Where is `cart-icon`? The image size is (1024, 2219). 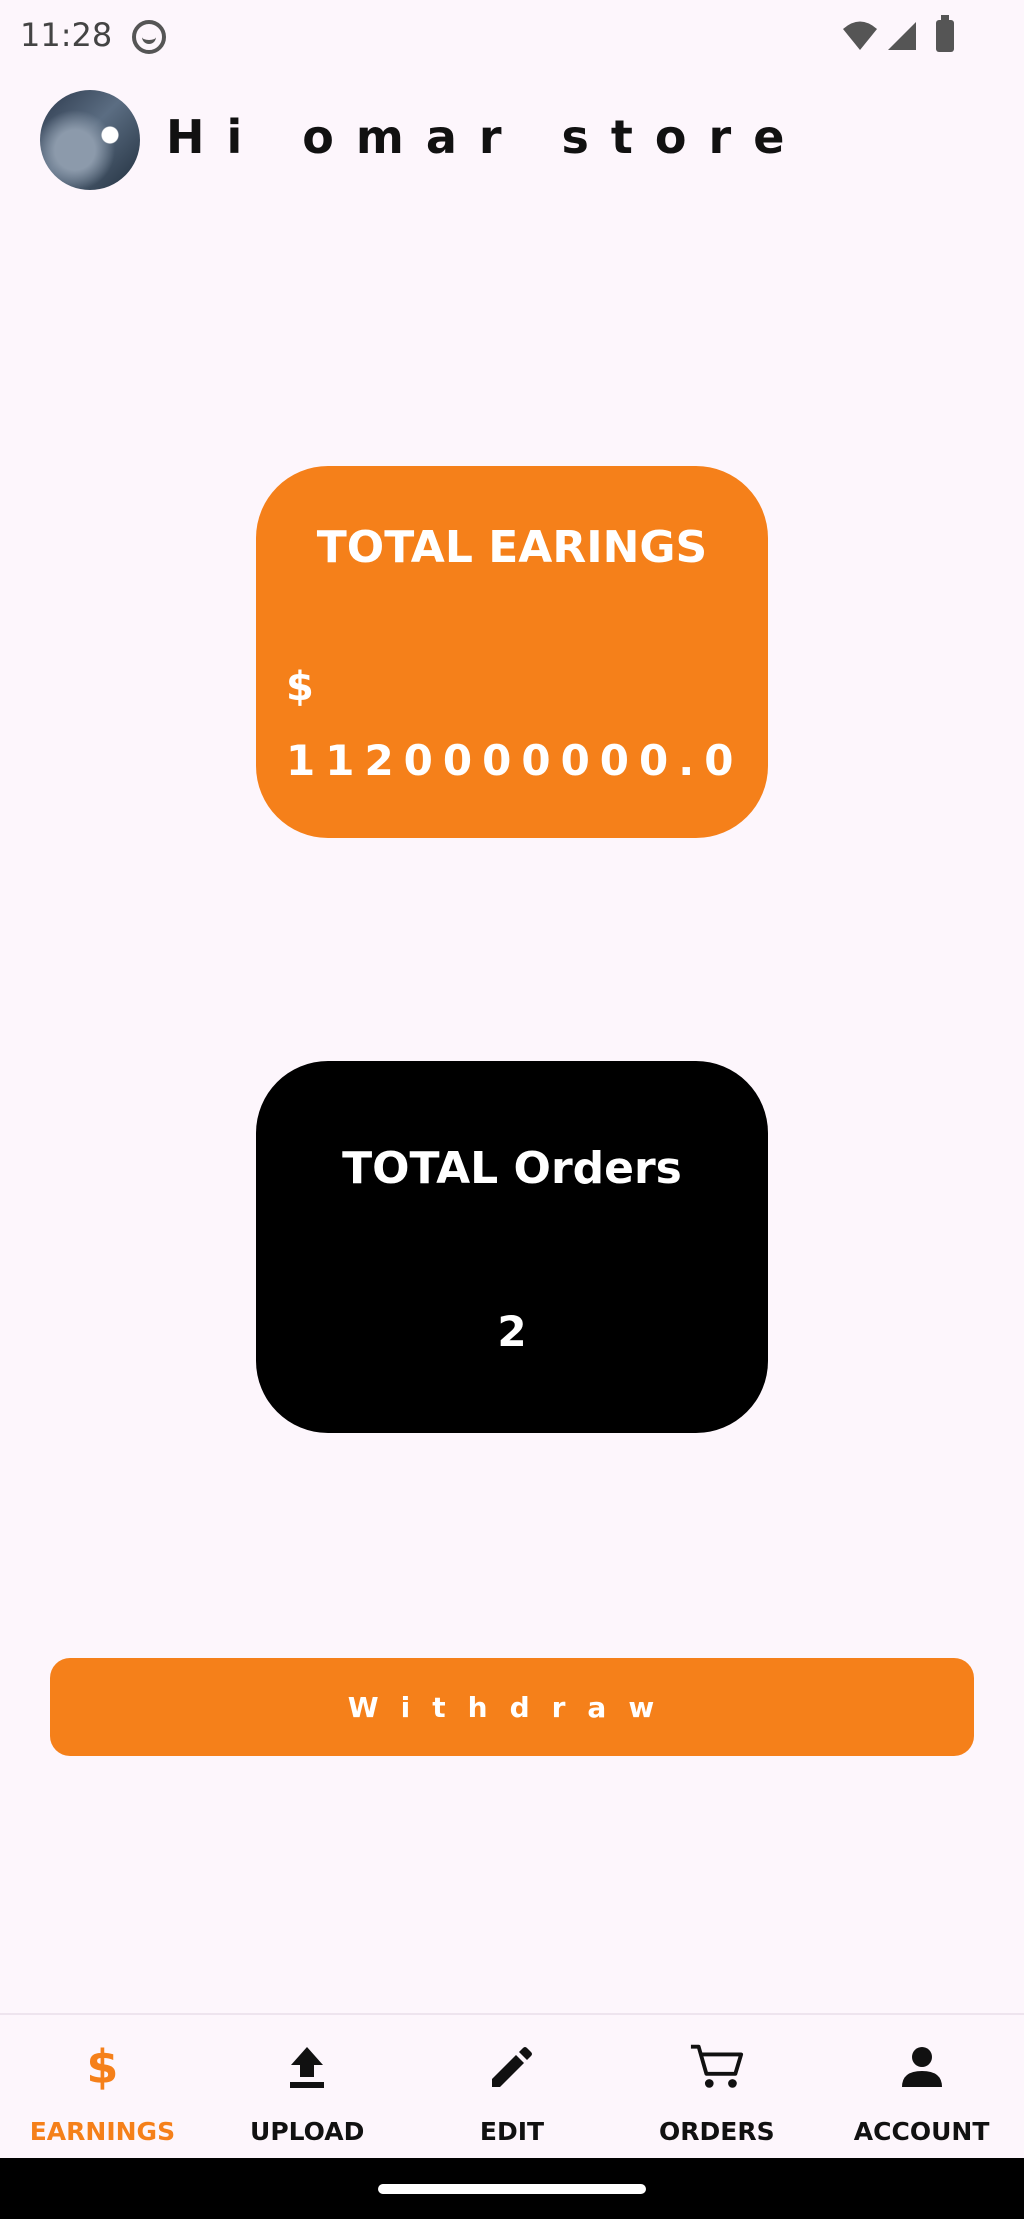 cart-icon is located at coordinates (717, 2067).